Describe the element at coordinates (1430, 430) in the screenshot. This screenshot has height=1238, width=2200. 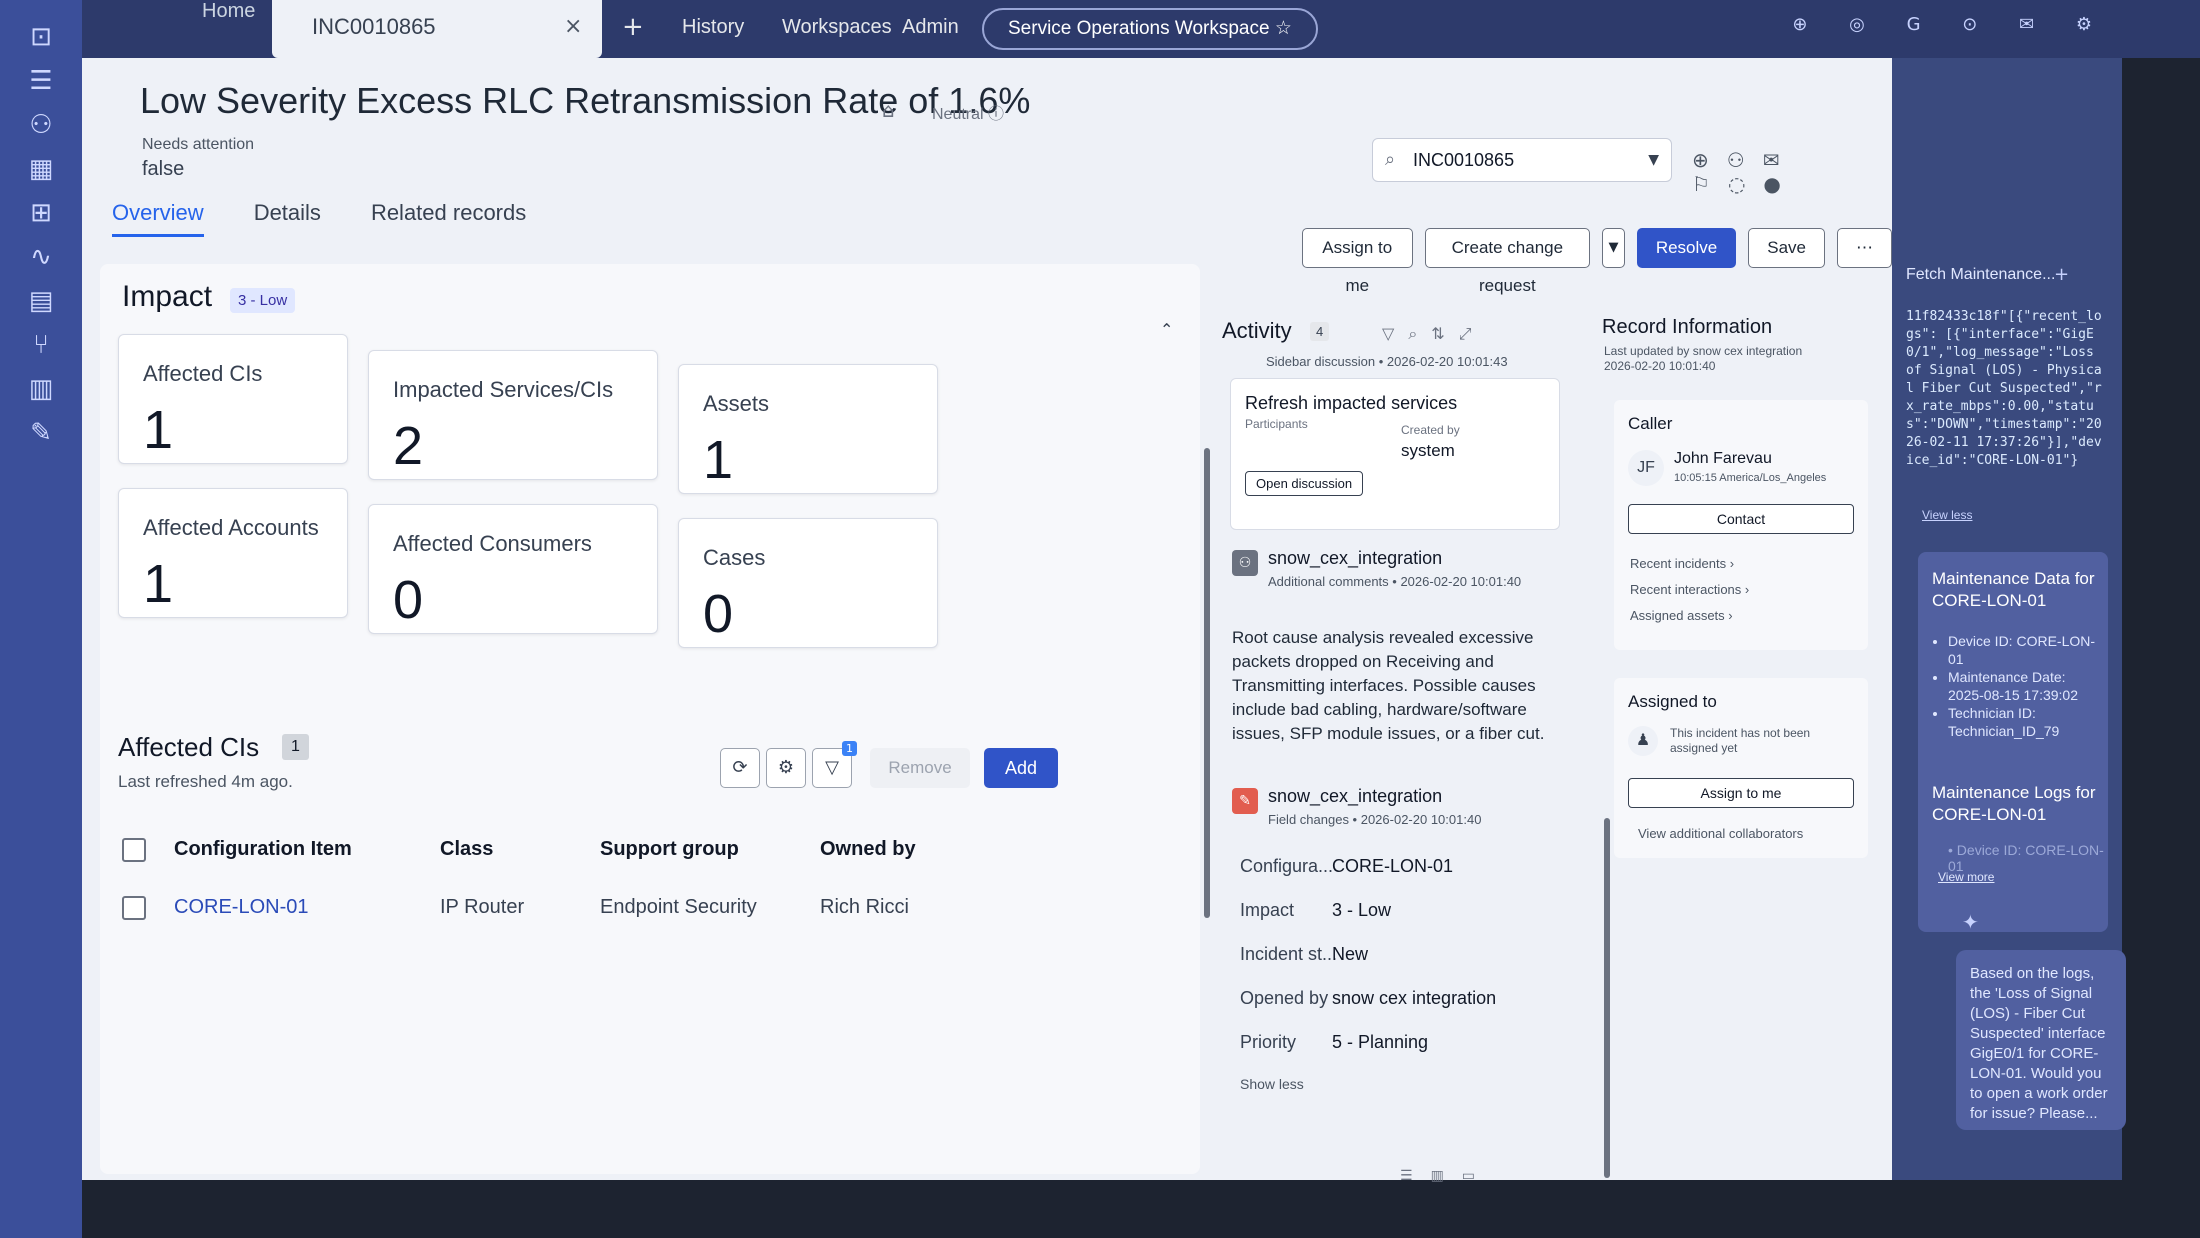
I see `created-by-label: Created by` at that location.